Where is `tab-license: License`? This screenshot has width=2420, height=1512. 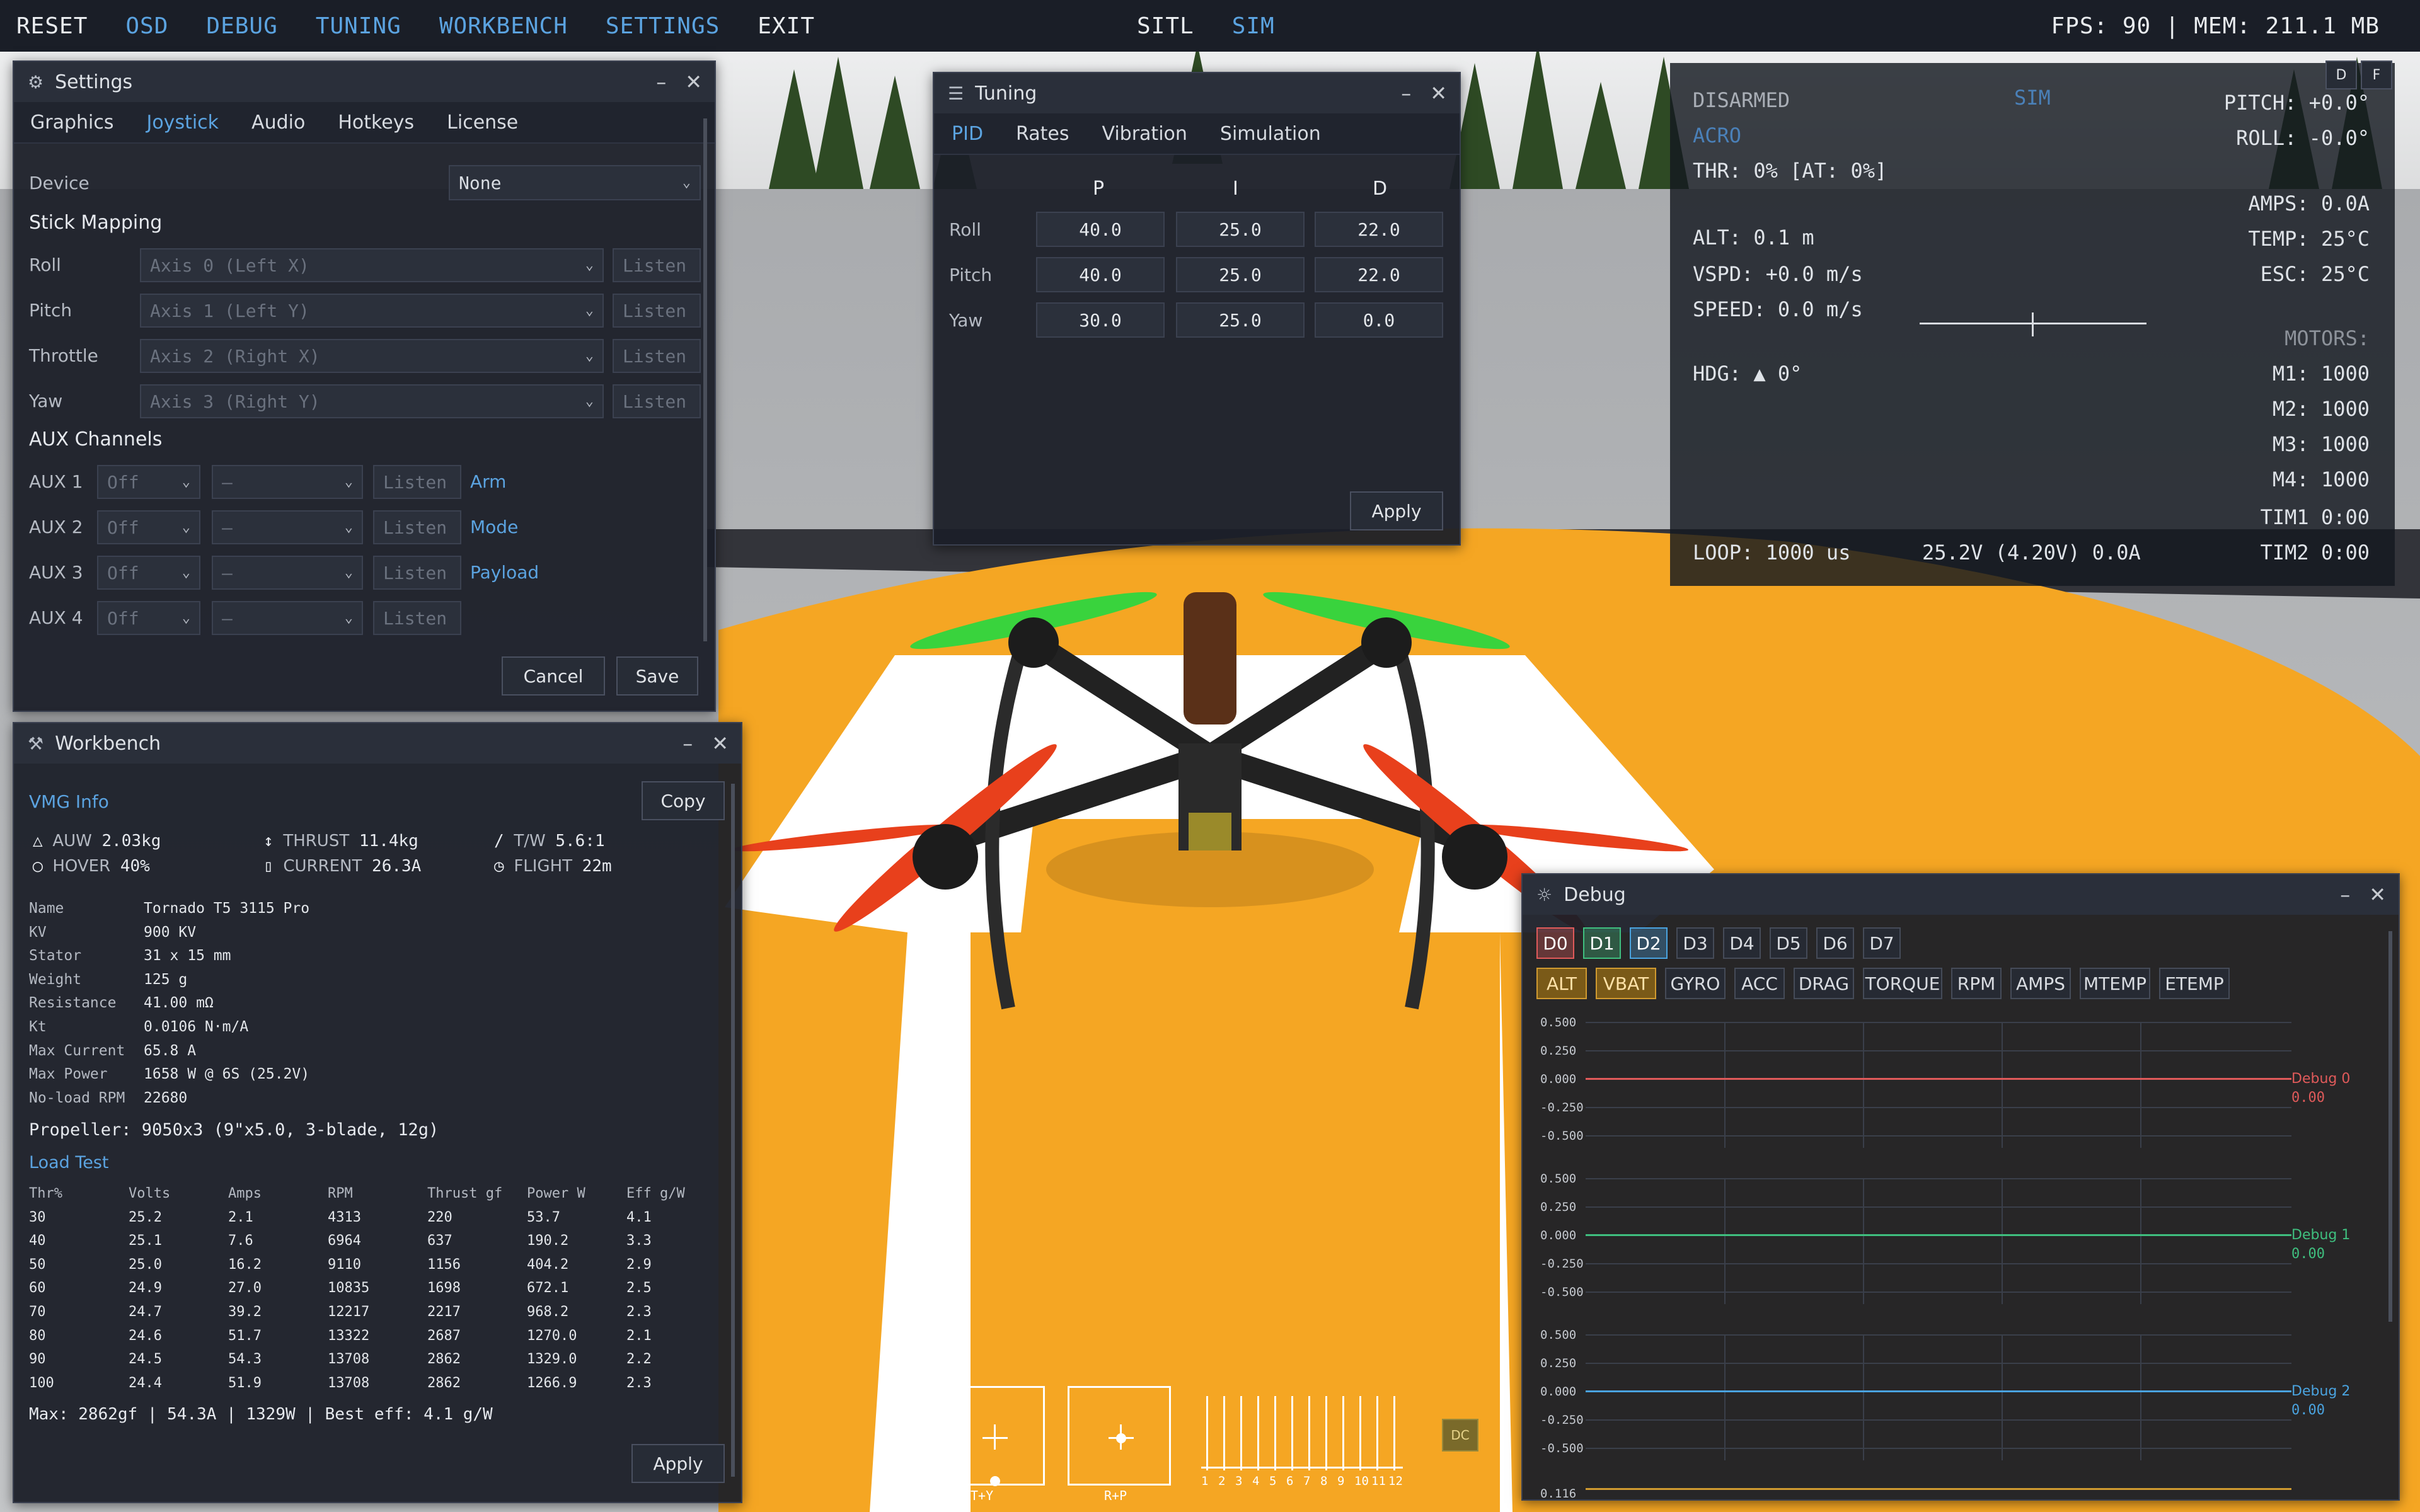
tab-license: License is located at coordinates (483, 123).